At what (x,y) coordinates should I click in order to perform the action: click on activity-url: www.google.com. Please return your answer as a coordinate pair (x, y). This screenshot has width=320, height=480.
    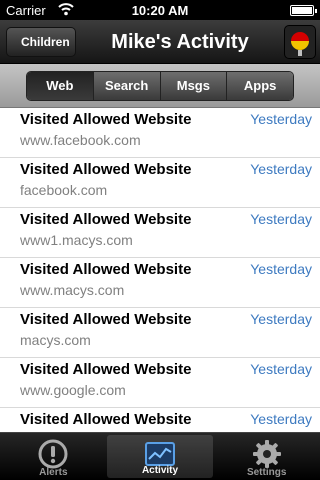
    Looking at the image, I should click on (73, 390).